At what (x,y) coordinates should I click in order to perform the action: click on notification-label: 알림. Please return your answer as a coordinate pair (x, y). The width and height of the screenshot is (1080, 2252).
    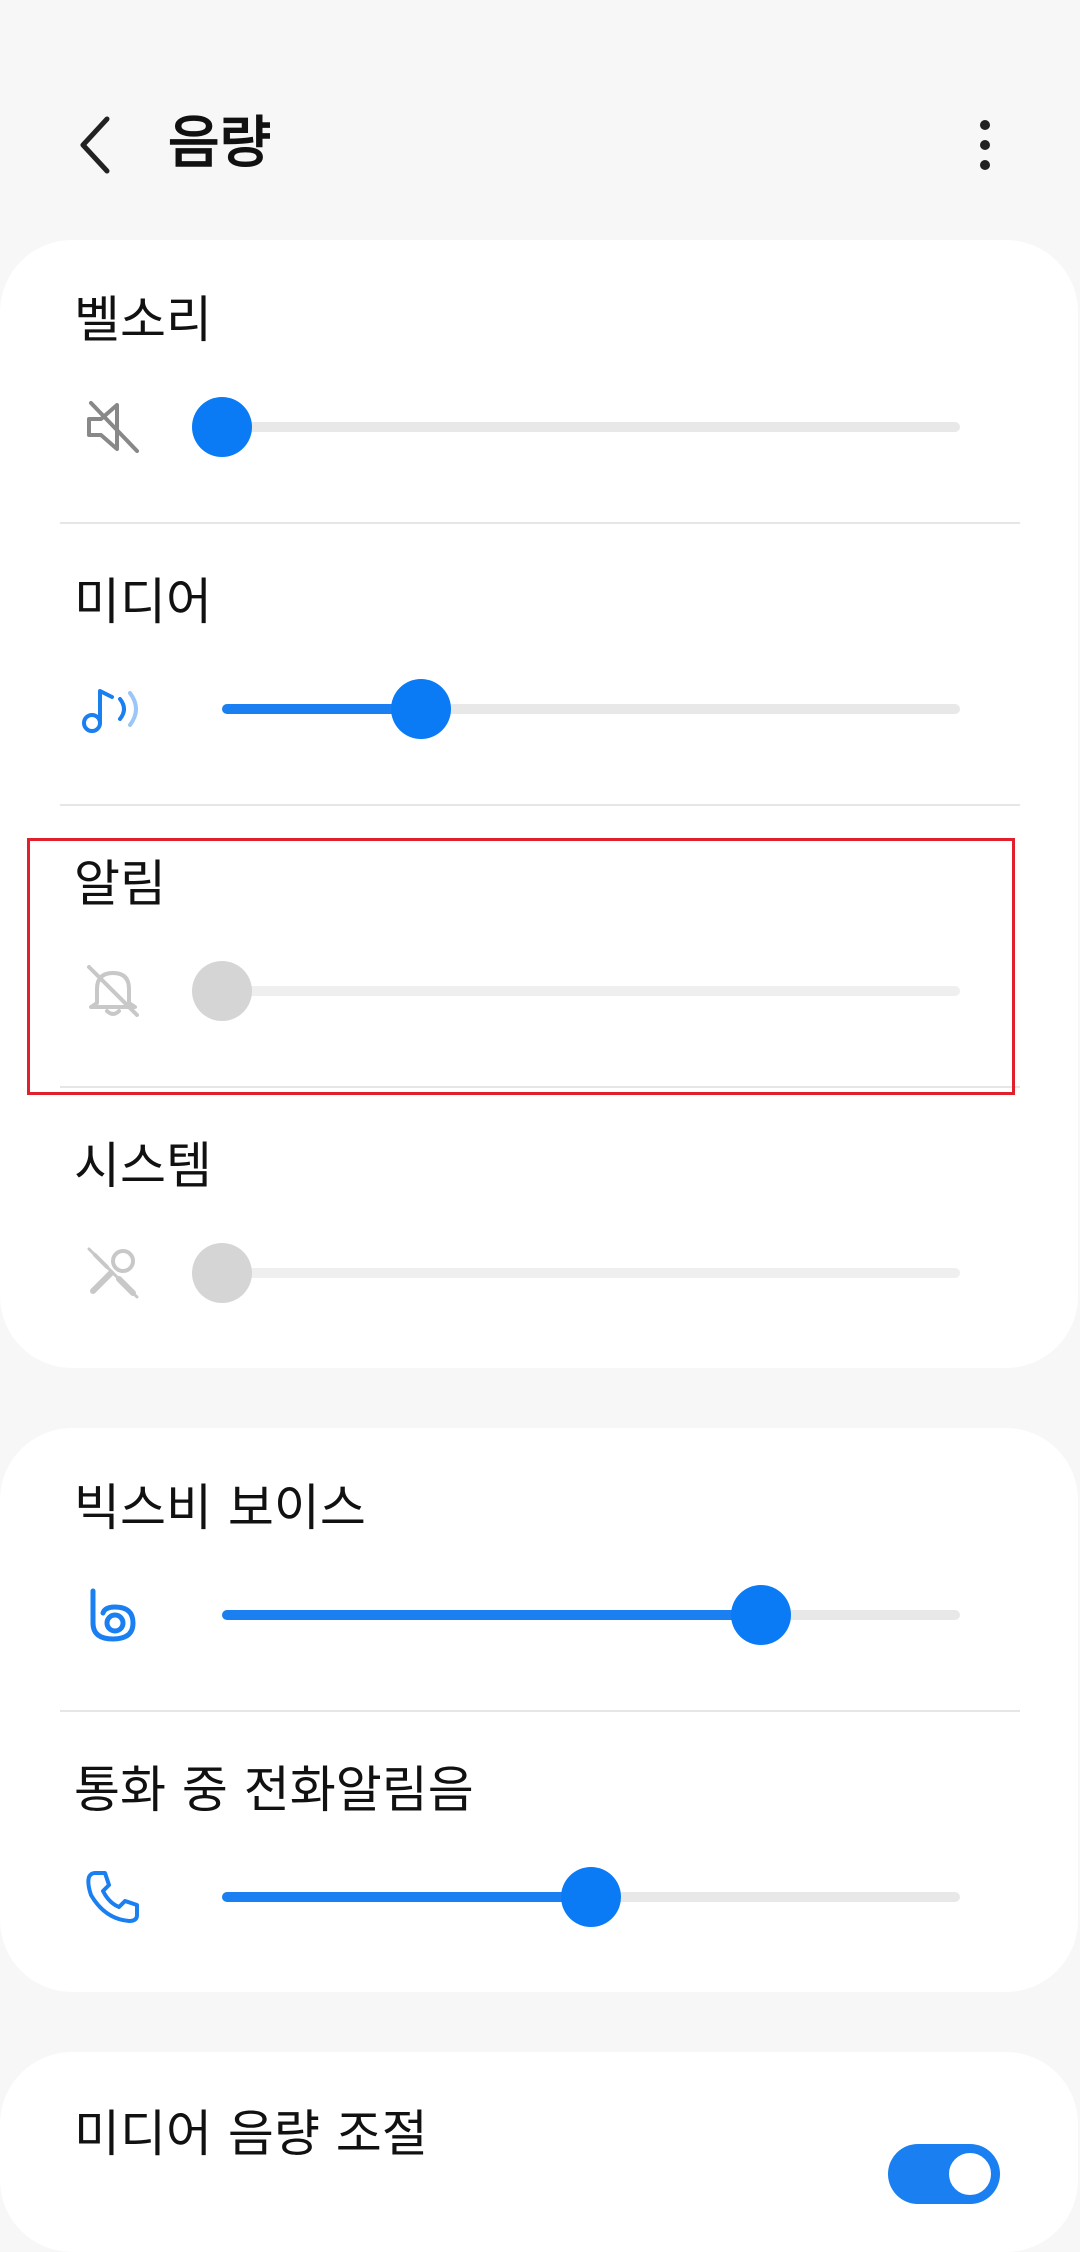
    Looking at the image, I should click on (120, 884).